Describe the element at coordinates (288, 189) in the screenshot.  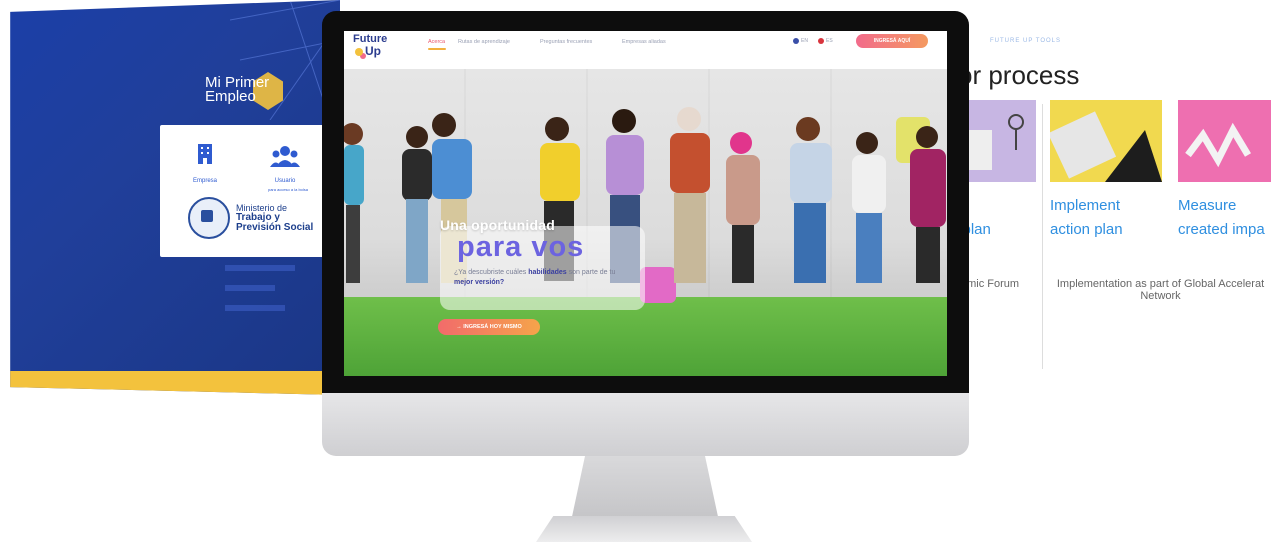
I see `usuario-sub-label: para acceso a la bolsa` at that location.